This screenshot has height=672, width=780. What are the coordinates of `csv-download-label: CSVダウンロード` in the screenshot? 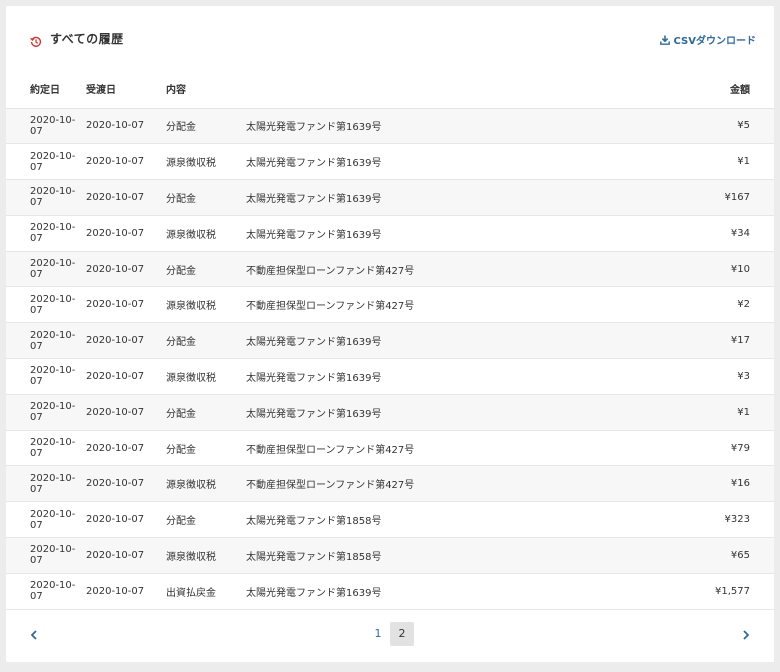 It's located at (714, 41).